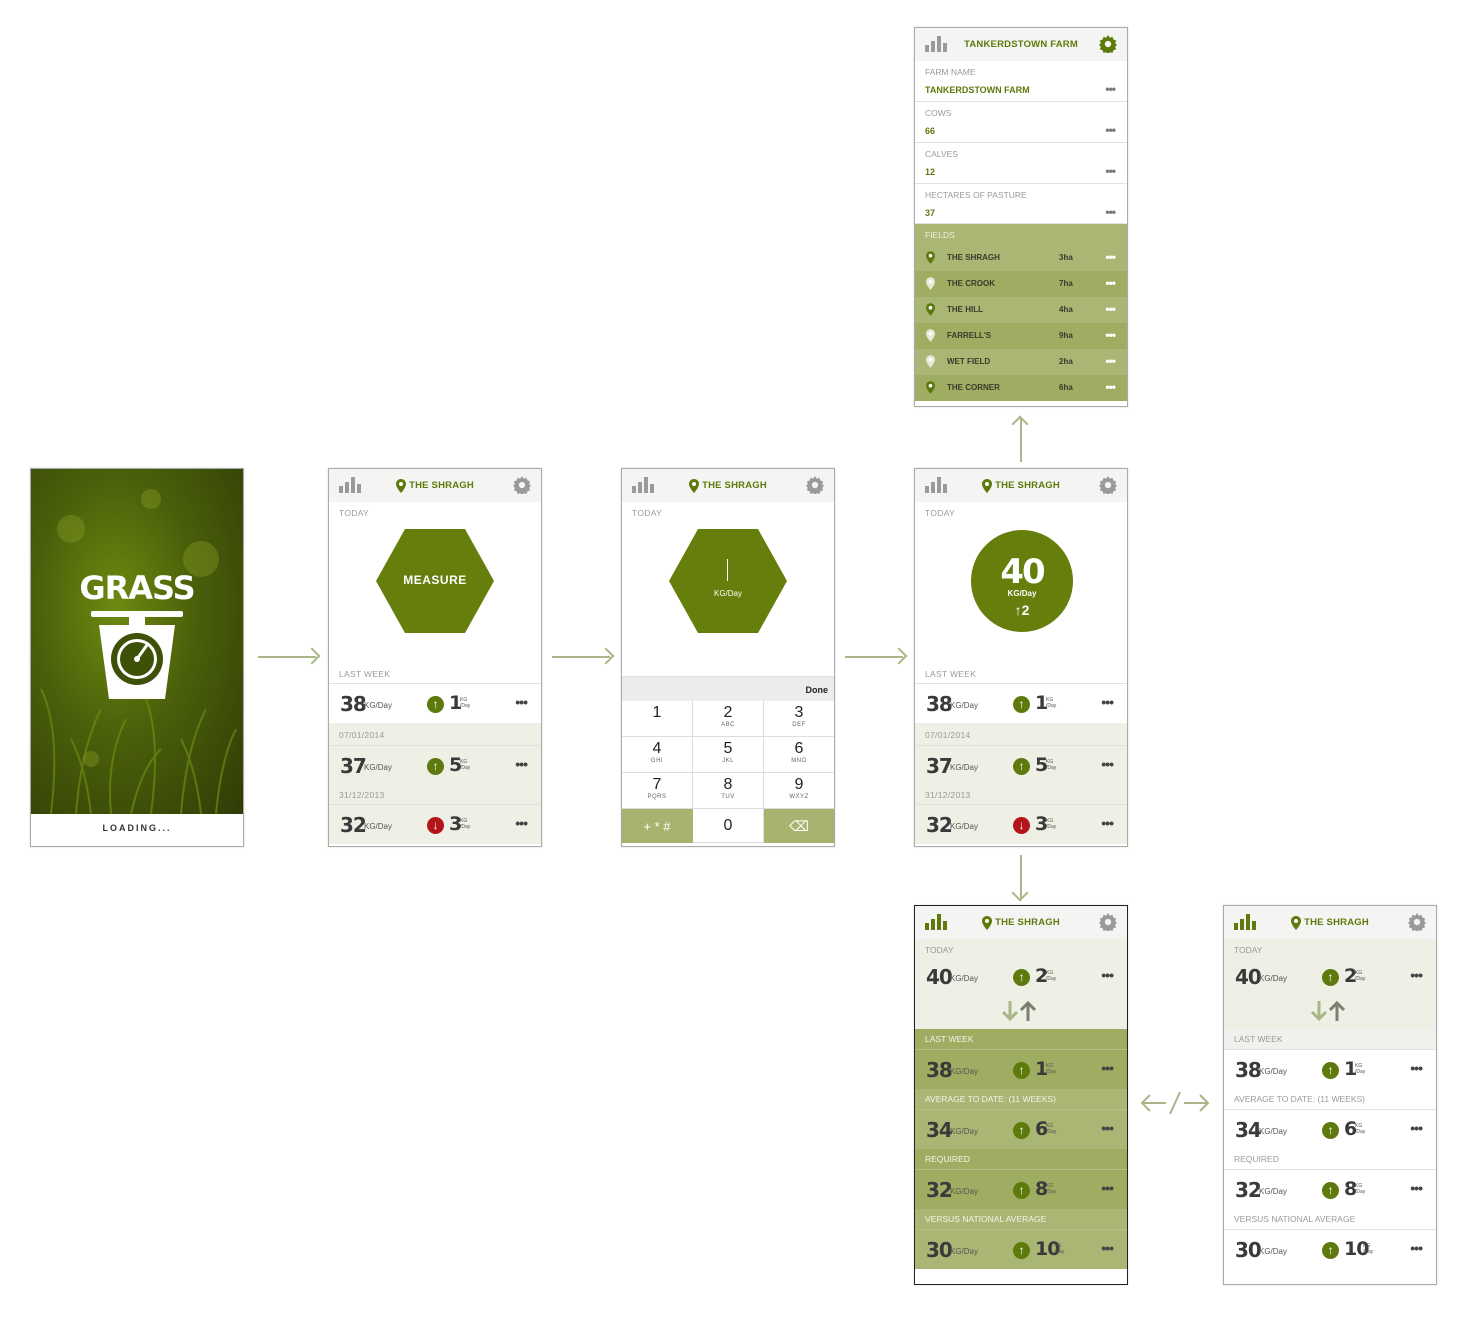 This screenshot has width=1469, height=1325. Describe the element at coordinates (1021, 122) in the screenshot. I see `cows-row: COWS 66 •••` at that location.